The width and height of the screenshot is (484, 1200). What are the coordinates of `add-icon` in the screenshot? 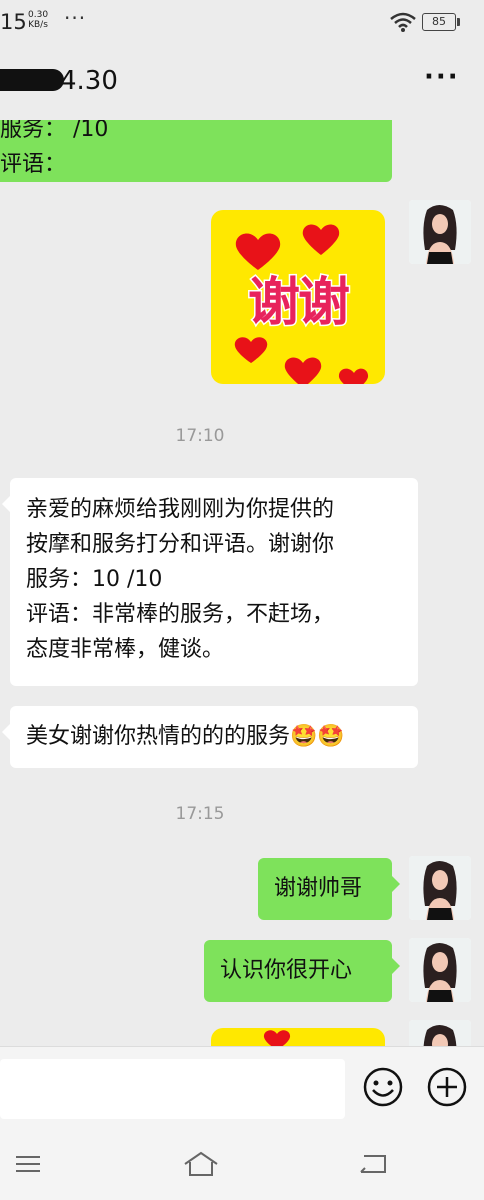 It's located at (447, 1087).